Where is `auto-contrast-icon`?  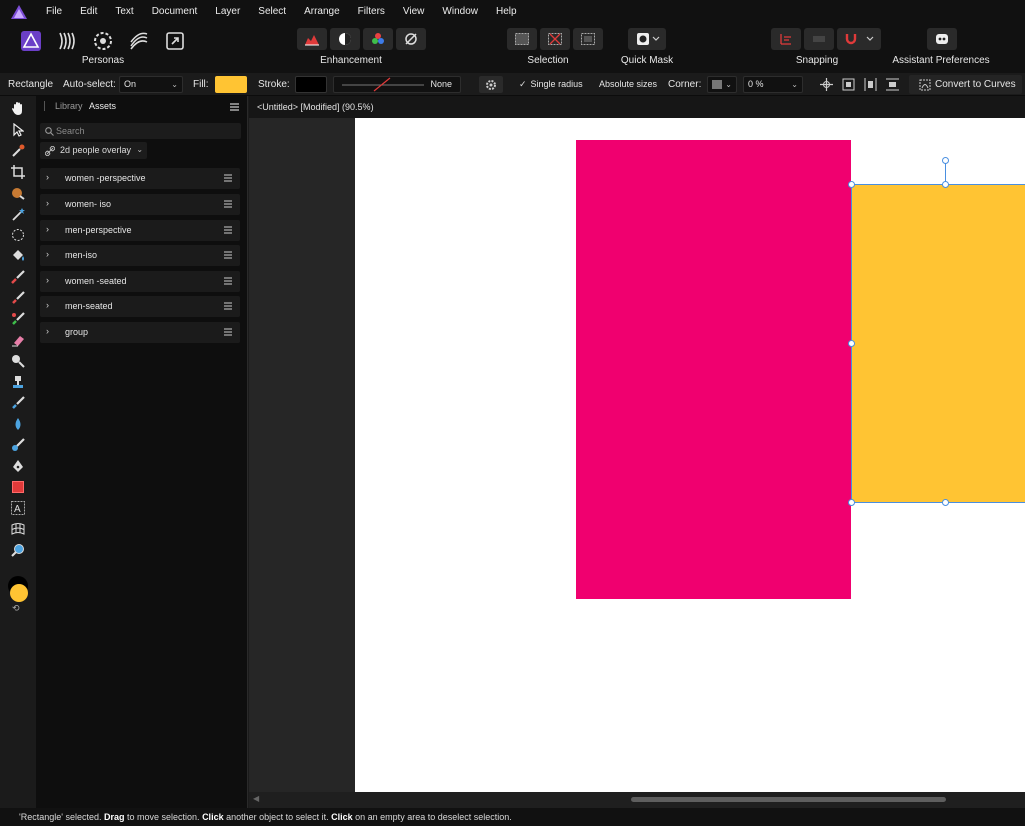 auto-contrast-icon is located at coordinates (345, 39).